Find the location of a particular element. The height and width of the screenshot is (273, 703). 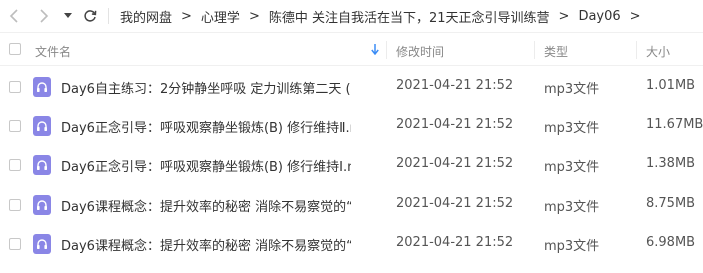

chevron-right-icon is located at coordinates (44, 16).